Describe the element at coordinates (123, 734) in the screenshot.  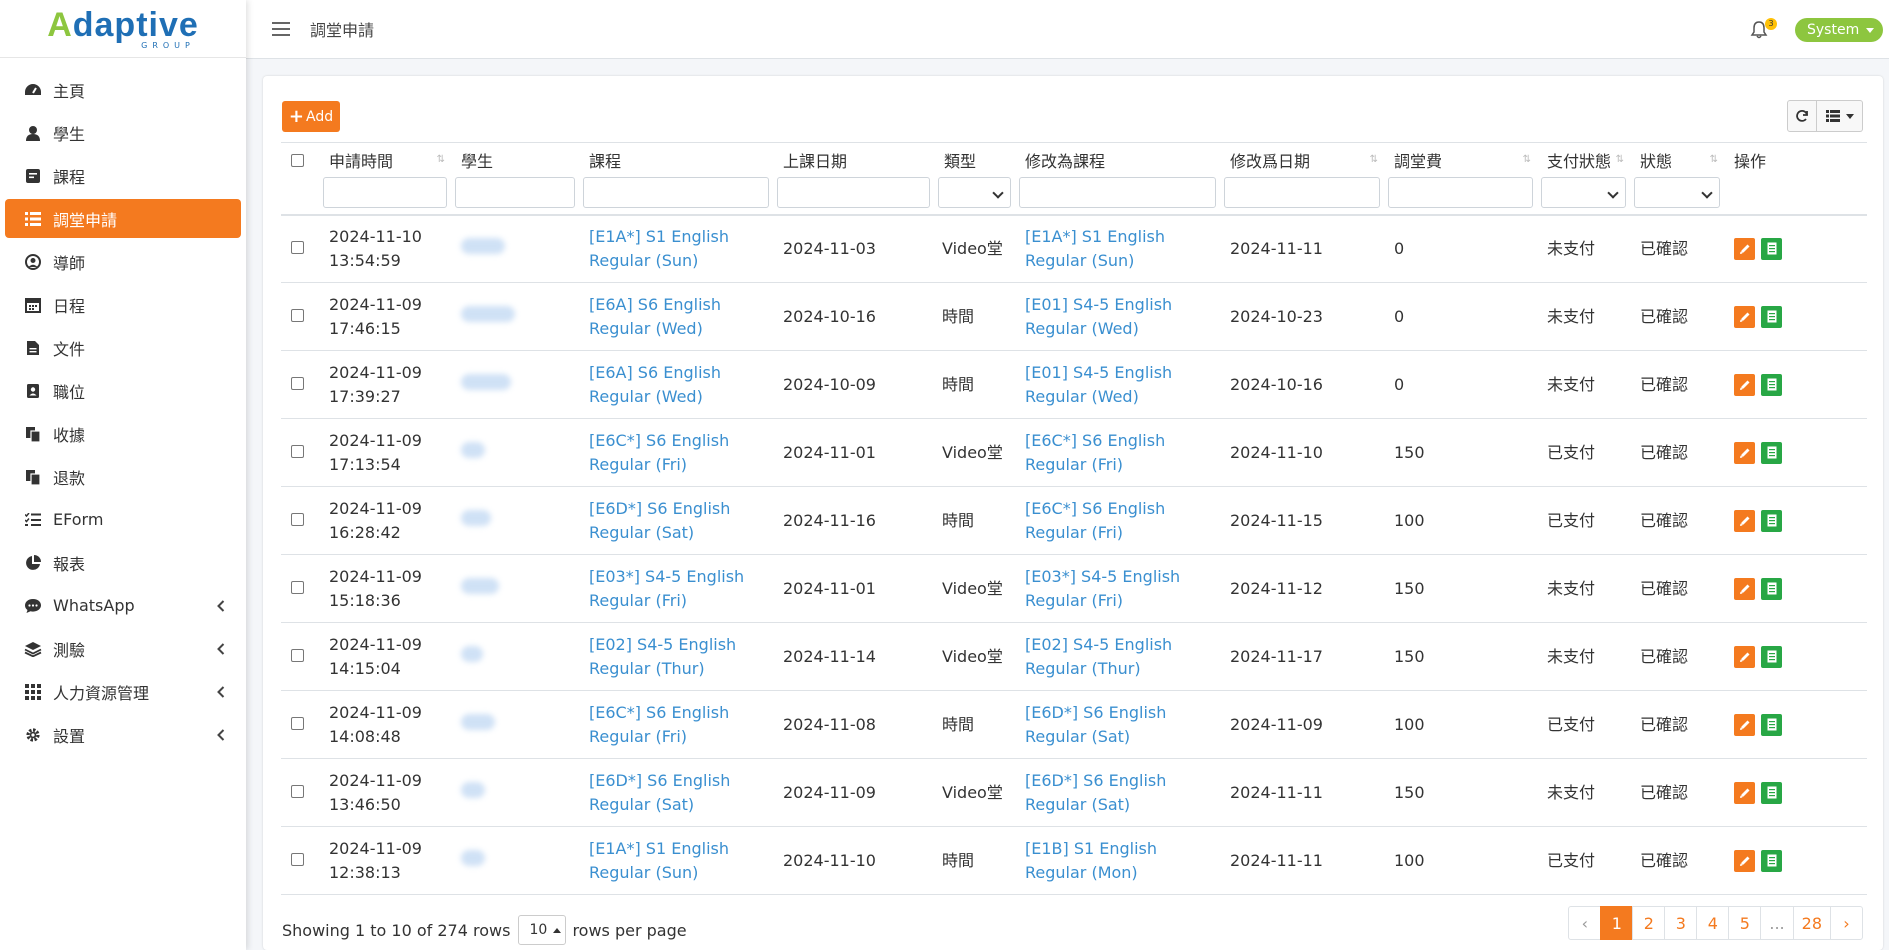
I see `sidebar-item: 設置` at that location.